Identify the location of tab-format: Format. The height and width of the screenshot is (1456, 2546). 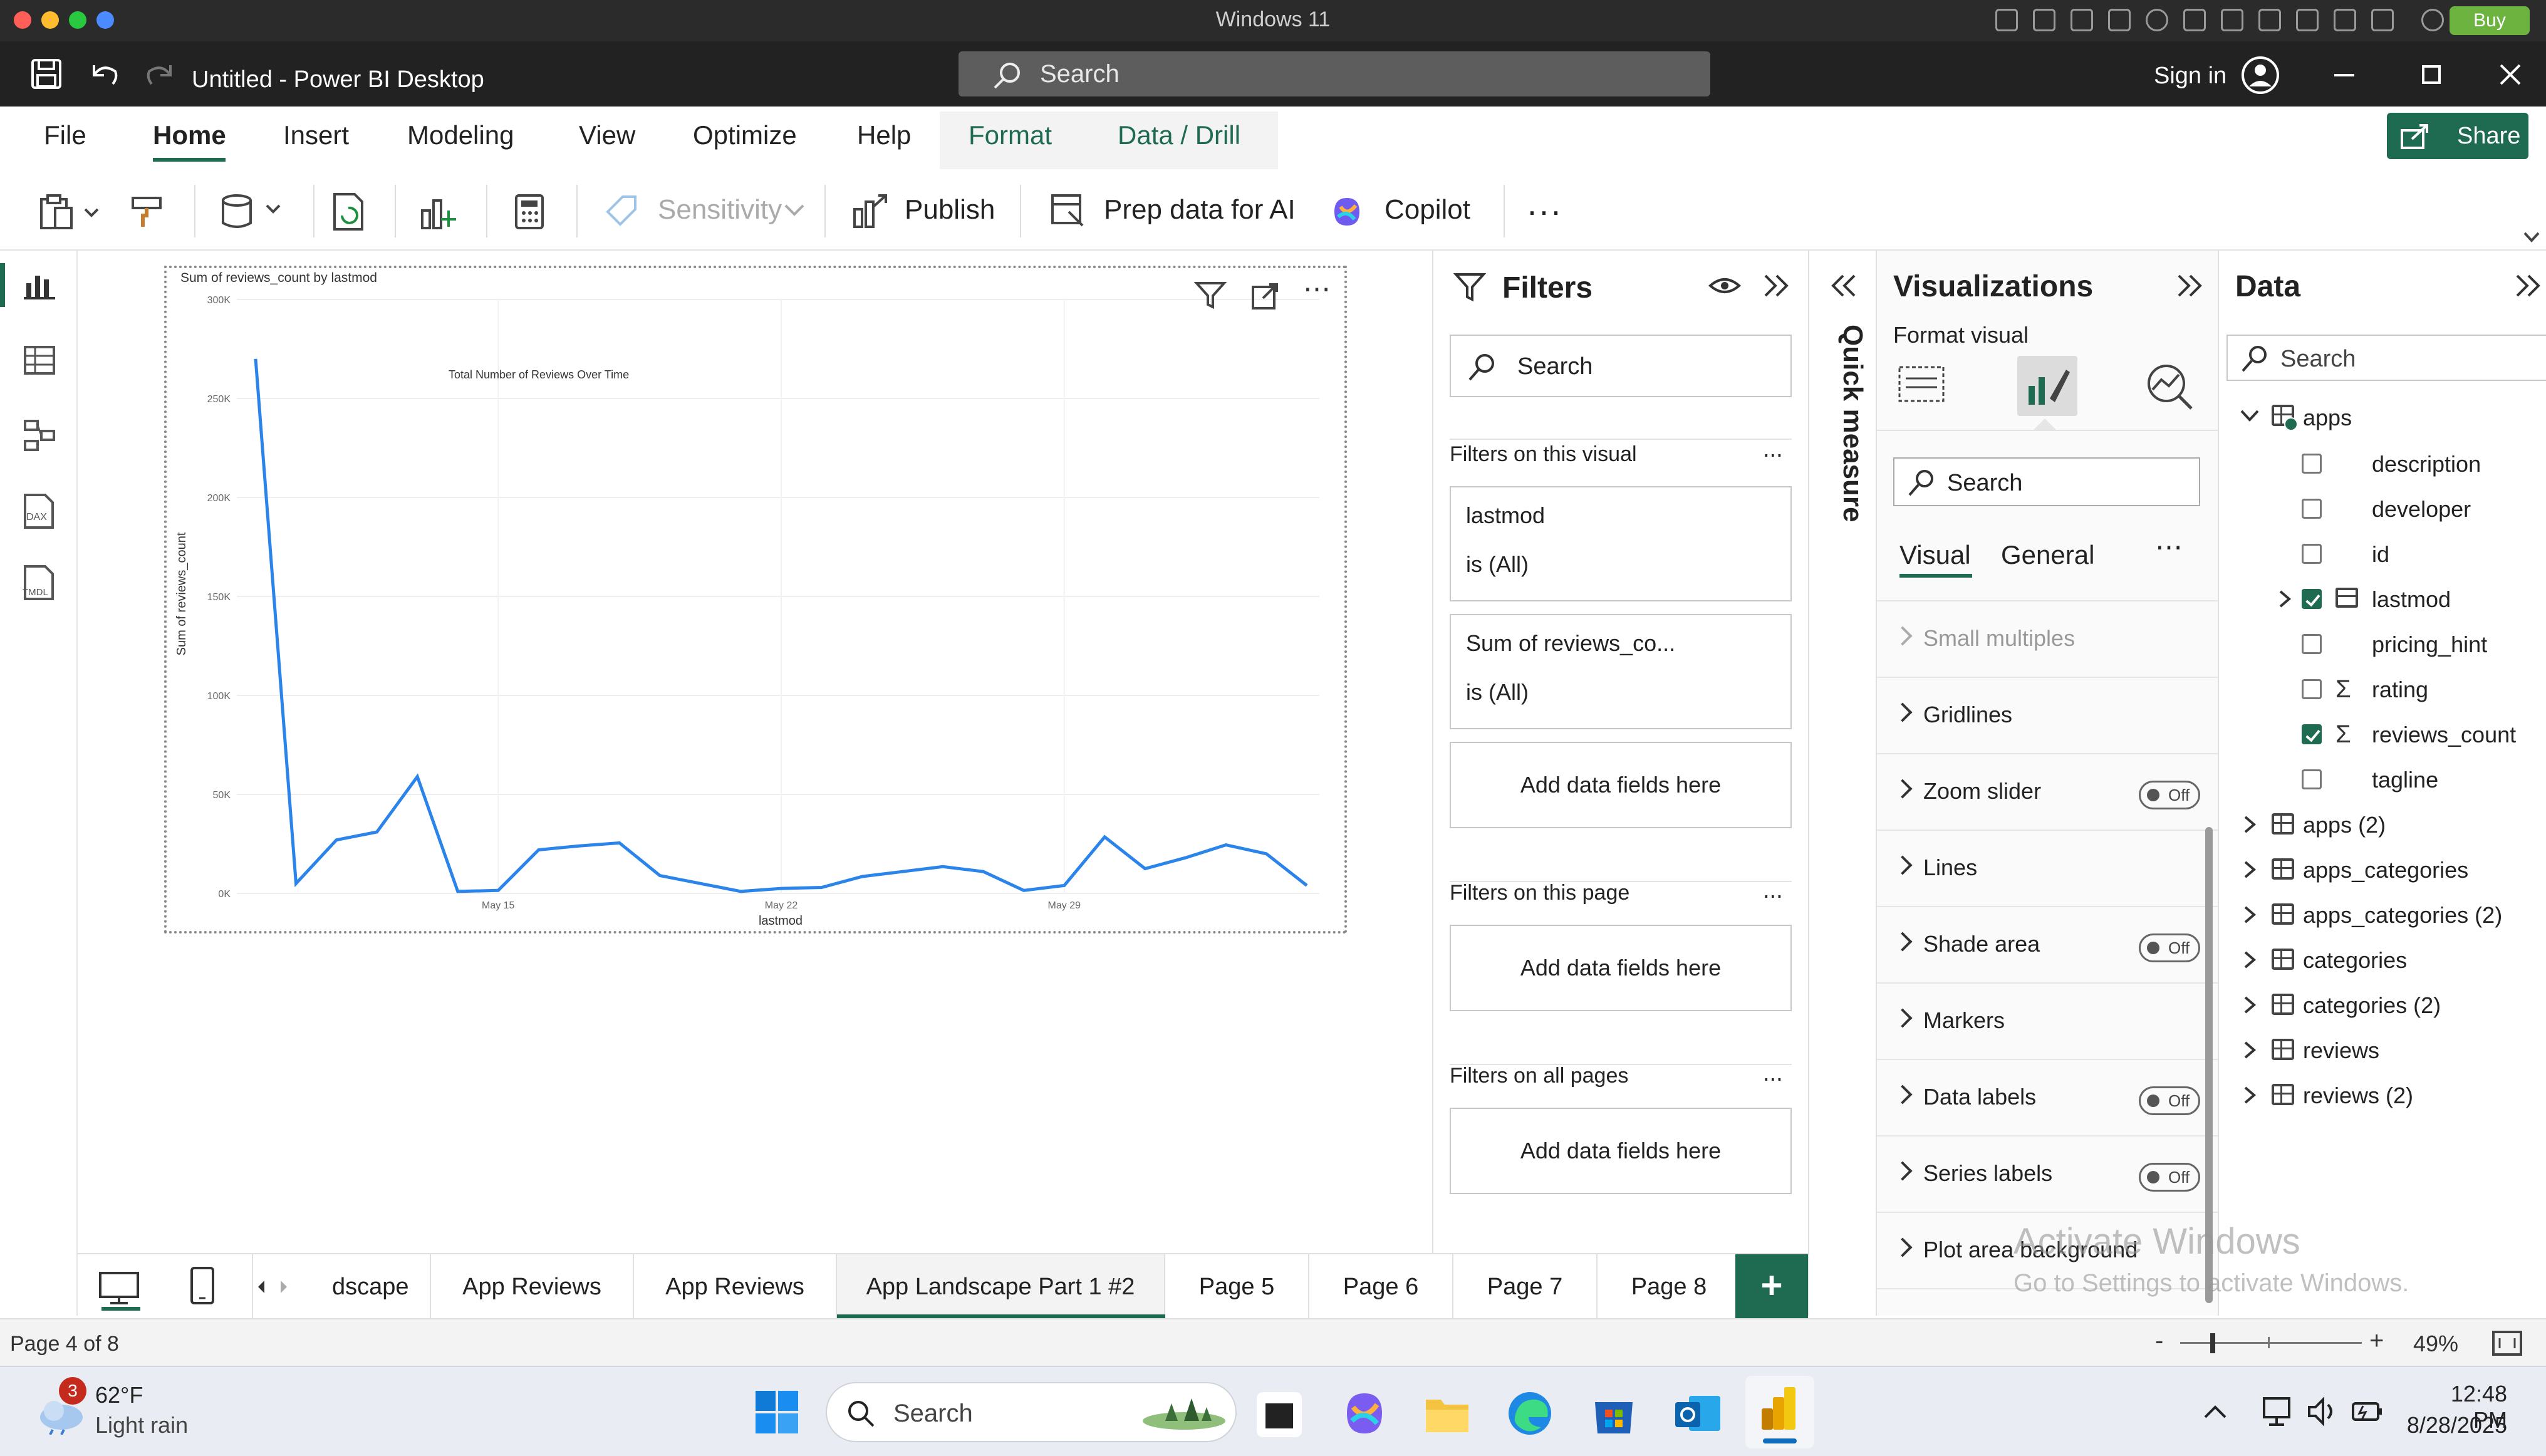
(1010, 135).